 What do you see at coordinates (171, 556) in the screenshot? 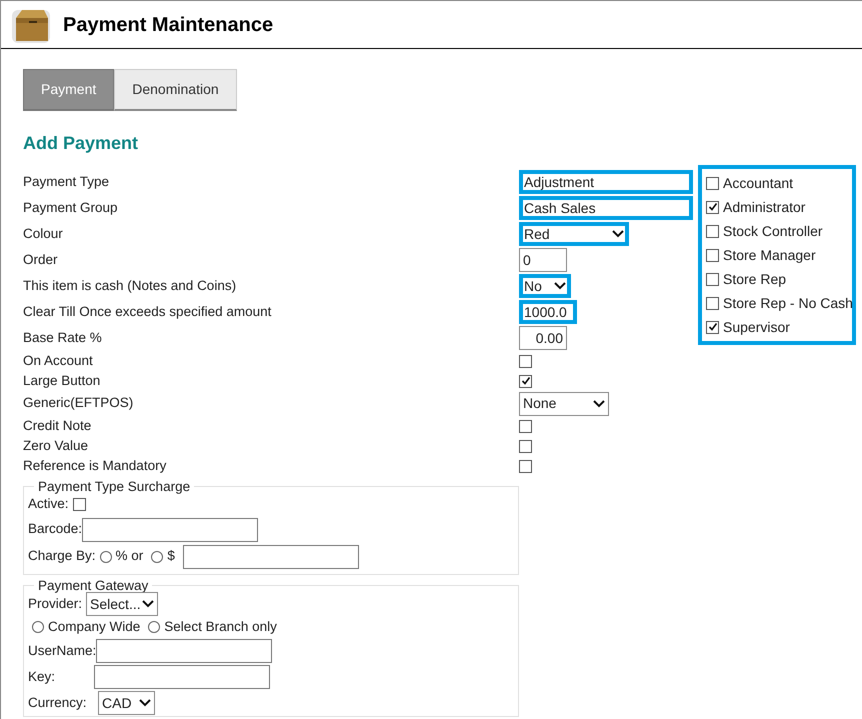
I see `radio-label: $` at bounding box center [171, 556].